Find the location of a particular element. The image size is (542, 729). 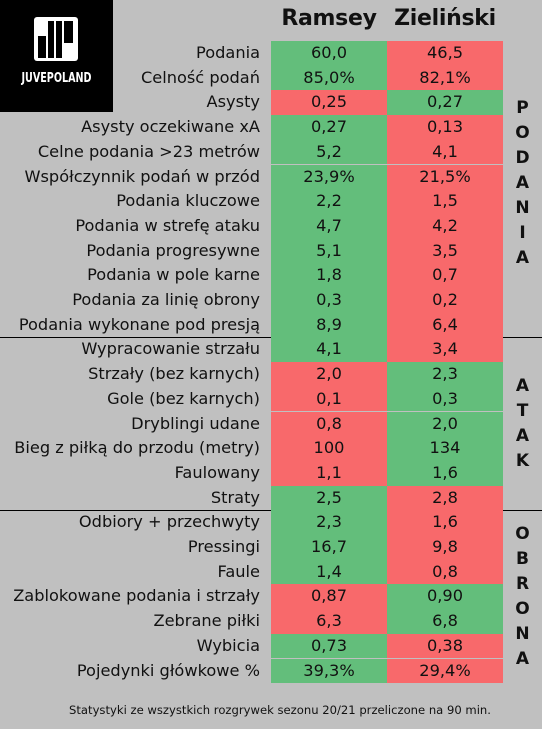

zielinski-value: 0,7 is located at coordinates (445, 275).